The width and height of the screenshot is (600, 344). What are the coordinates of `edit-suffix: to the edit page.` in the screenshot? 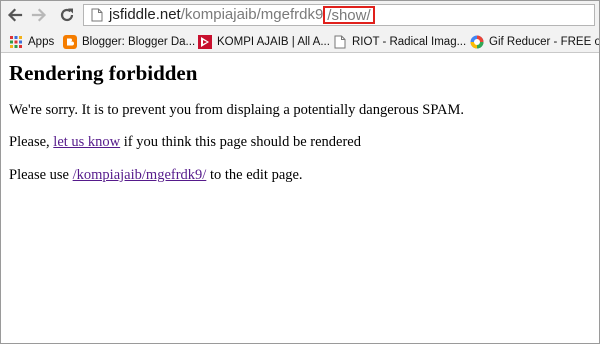 It's located at (254, 175).